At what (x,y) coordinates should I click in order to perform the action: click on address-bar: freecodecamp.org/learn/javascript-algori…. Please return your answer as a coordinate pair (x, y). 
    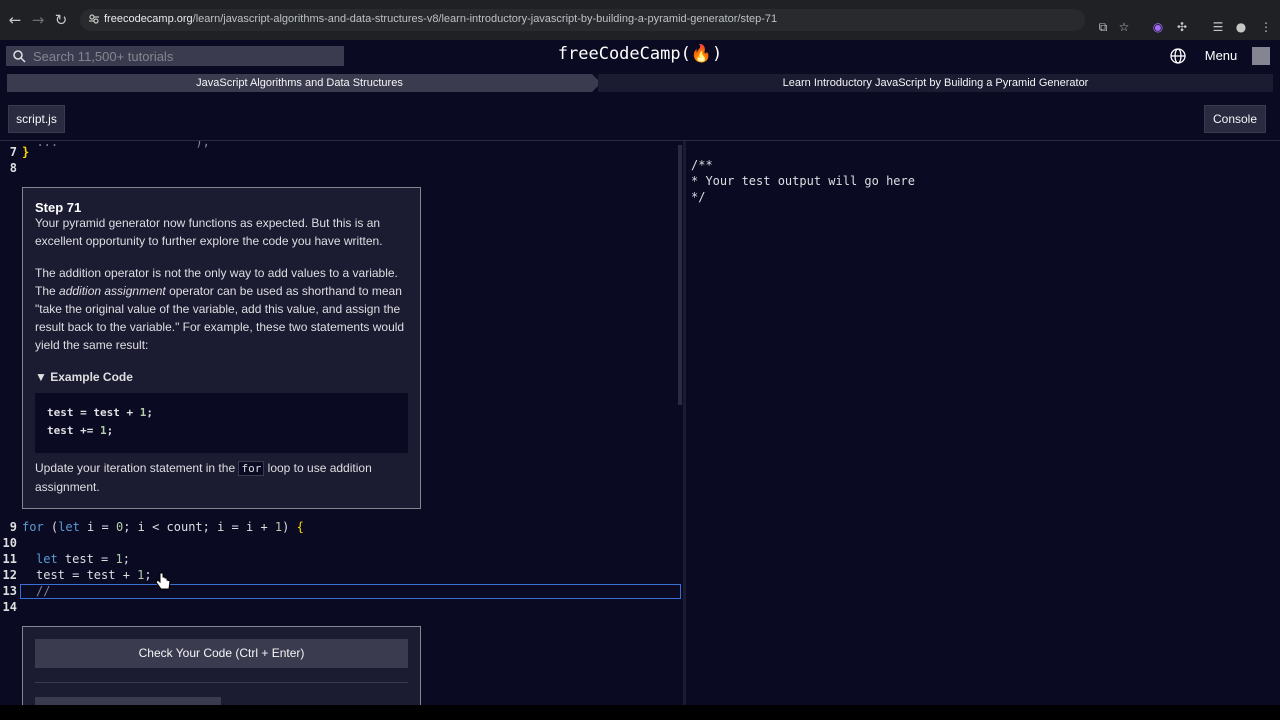
    Looking at the image, I should click on (582, 20).